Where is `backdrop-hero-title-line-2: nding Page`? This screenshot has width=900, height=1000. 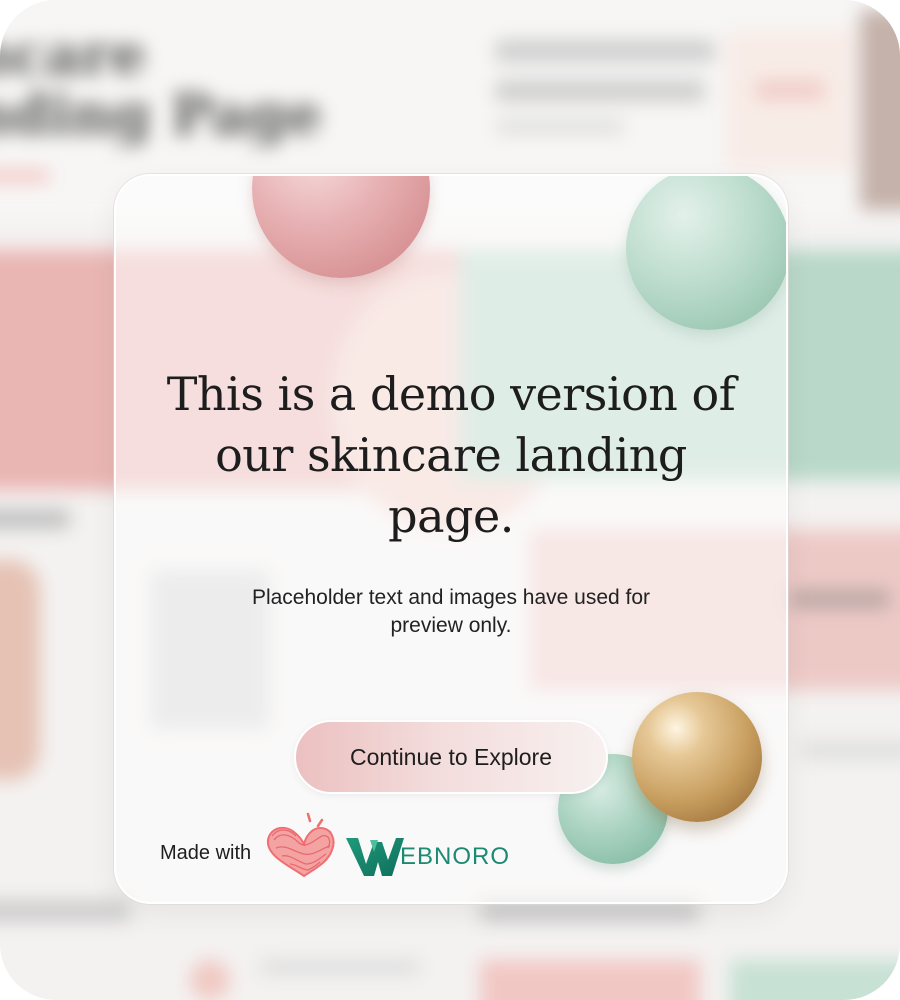 backdrop-hero-title-line-2: nding Page is located at coordinates (161, 115).